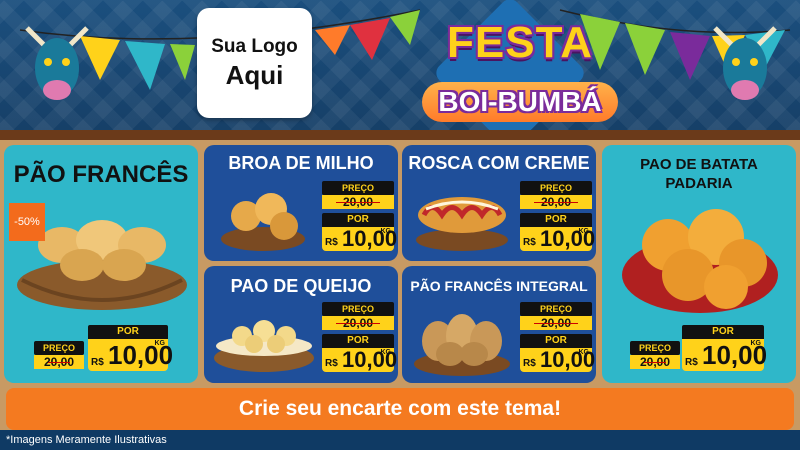  I want to click on footnote: *Imagens Meramente Ilustrativas, so click(86, 440).